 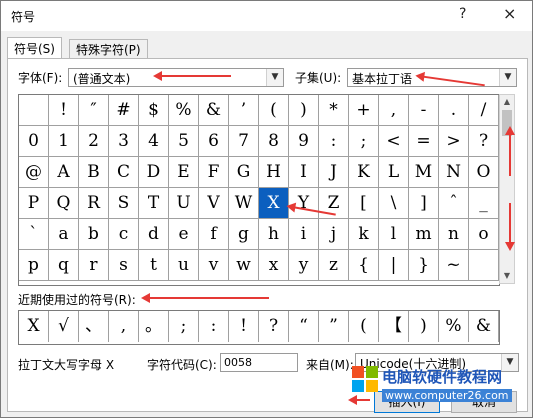 I want to click on symbol-cell: G, so click(x=244, y=172).